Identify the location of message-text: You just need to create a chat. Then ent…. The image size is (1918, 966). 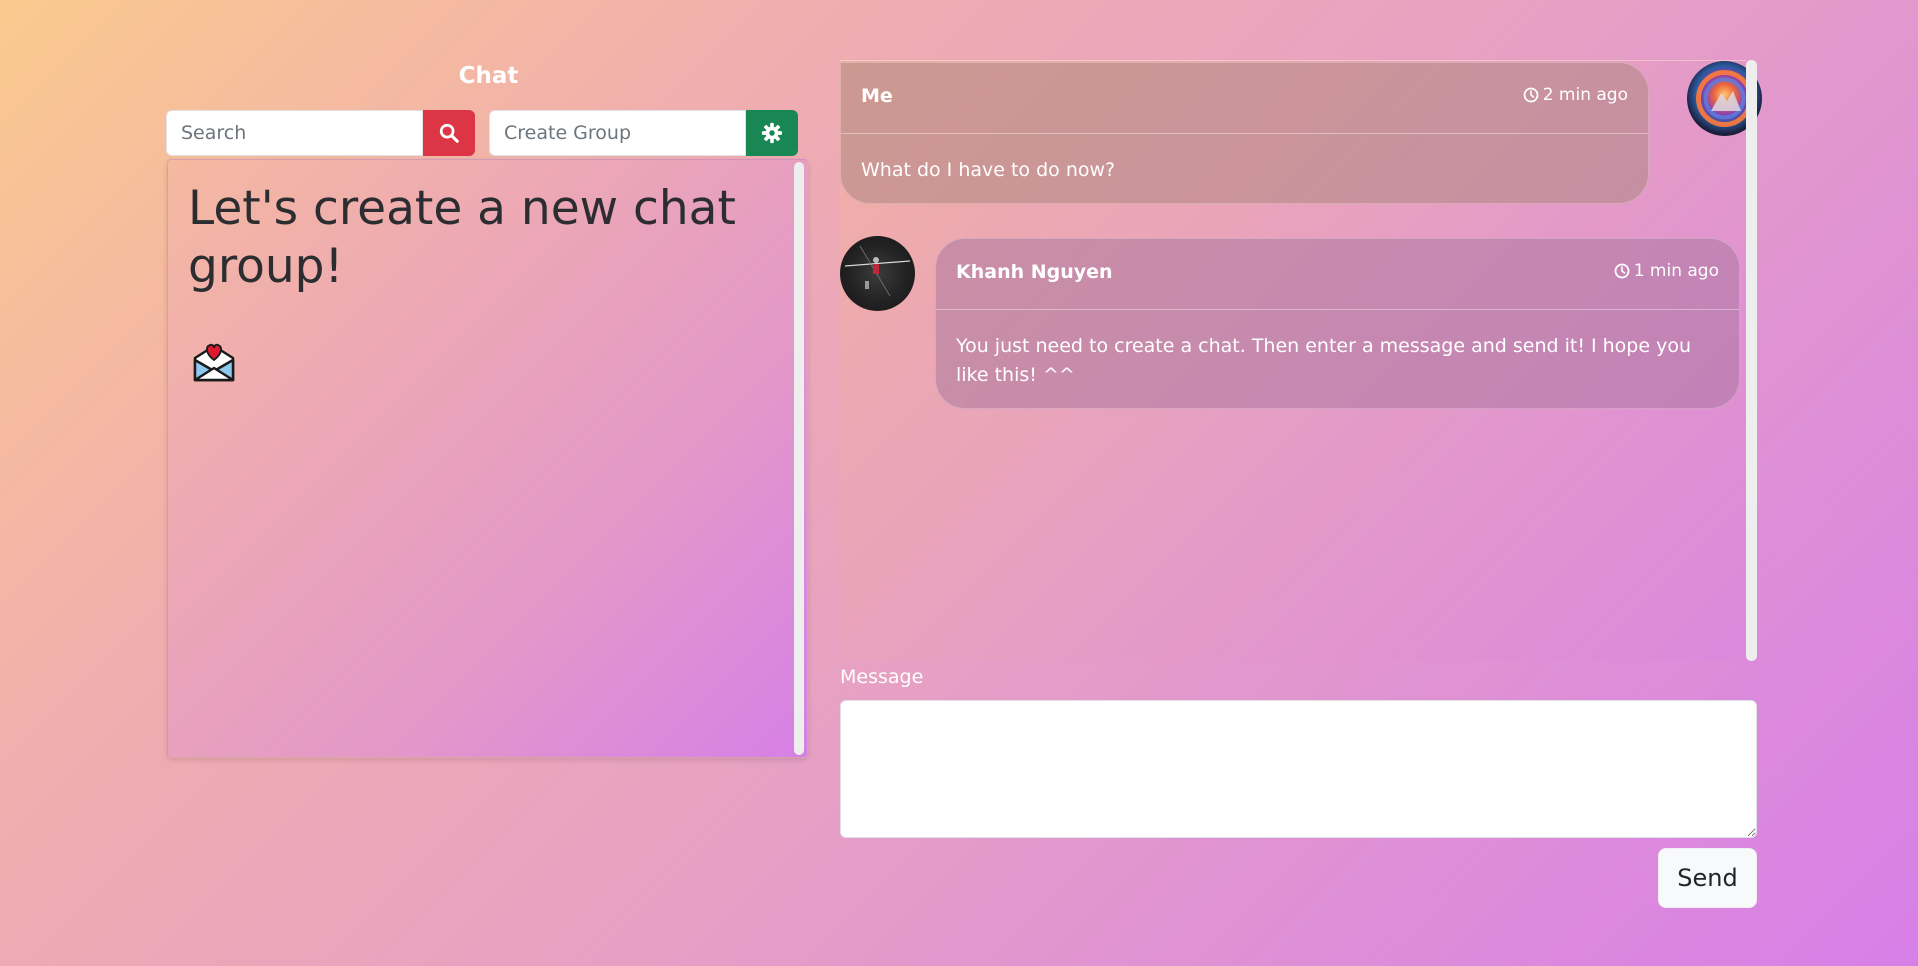
(1323, 360).